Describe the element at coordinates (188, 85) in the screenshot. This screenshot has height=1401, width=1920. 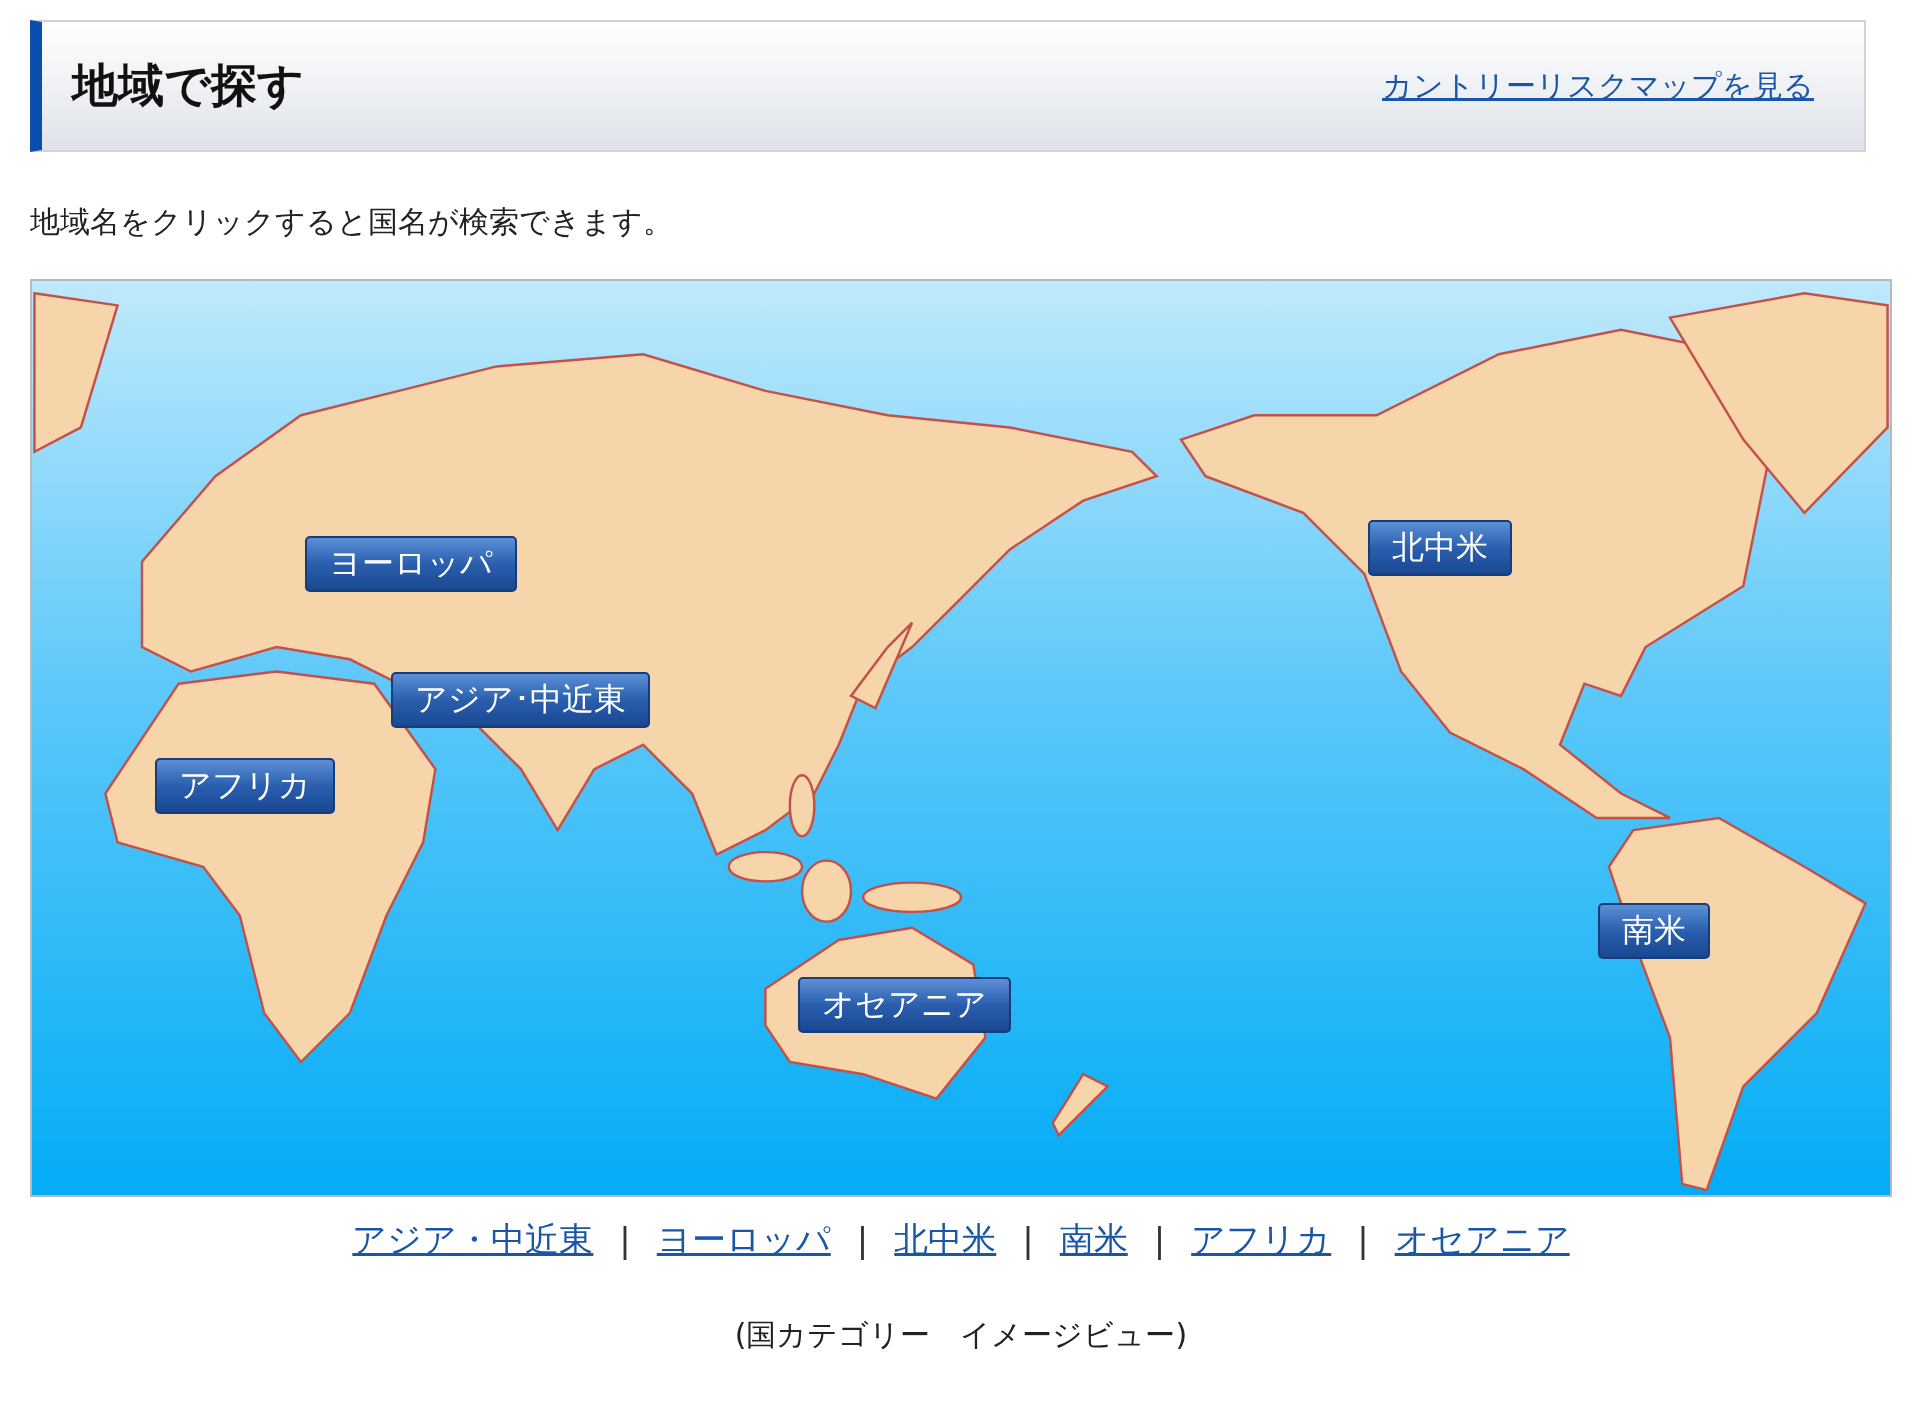
I see `section-title: 地域で探す` at that location.